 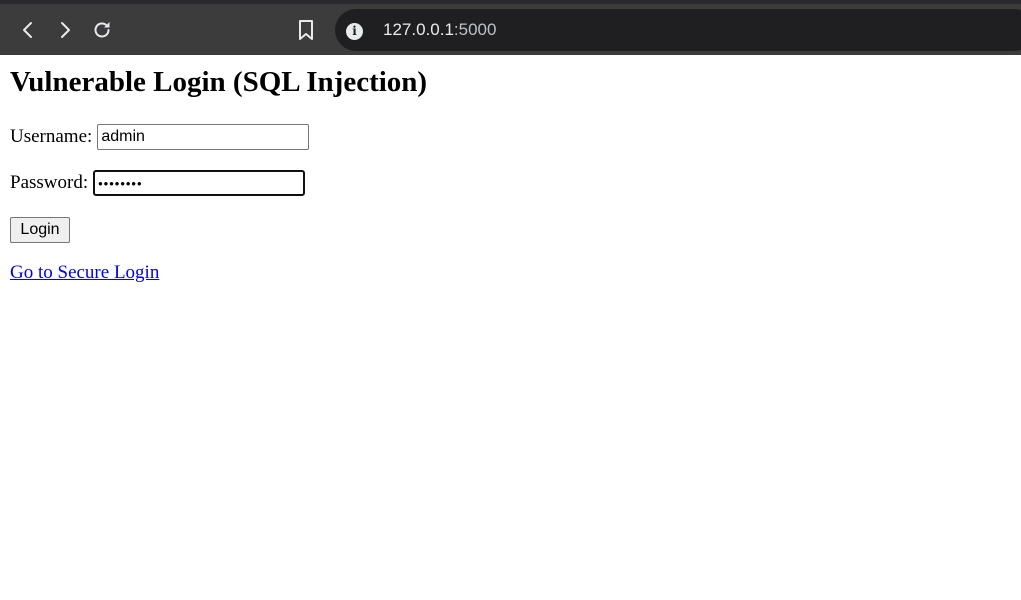 What do you see at coordinates (219, 82) in the screenshot?
I see `page-title: Vulnerable Login (SQL Injection)` at bounding box center [219, 82].